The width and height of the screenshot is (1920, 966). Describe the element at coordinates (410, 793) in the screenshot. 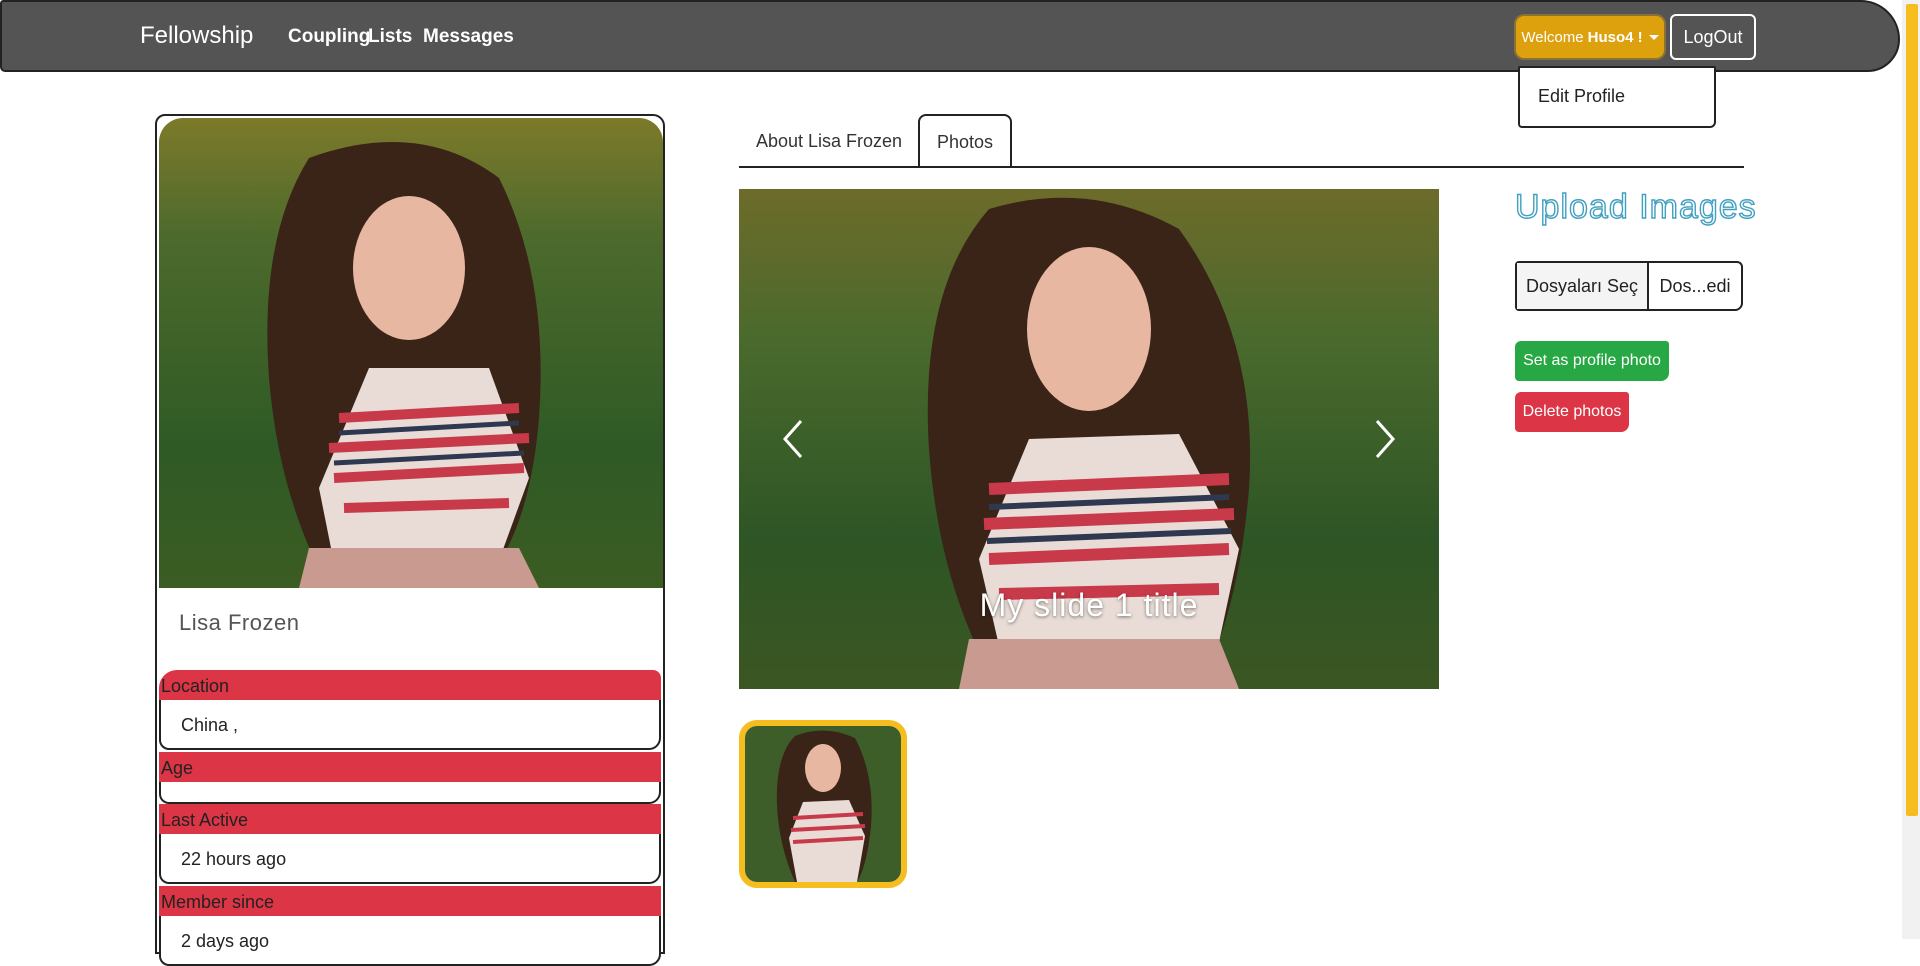

I see `age-value` at that location.